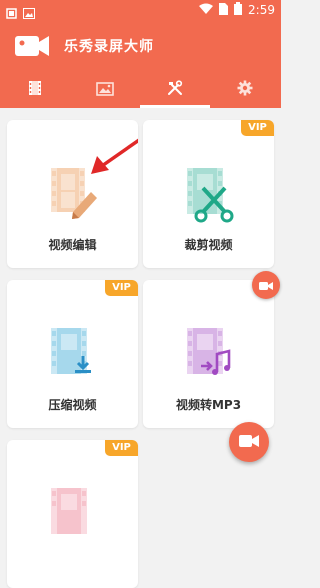  Describe the element at coordinates (140, 10) in the screenshot. I see `status-bar: 2:59` at that location.